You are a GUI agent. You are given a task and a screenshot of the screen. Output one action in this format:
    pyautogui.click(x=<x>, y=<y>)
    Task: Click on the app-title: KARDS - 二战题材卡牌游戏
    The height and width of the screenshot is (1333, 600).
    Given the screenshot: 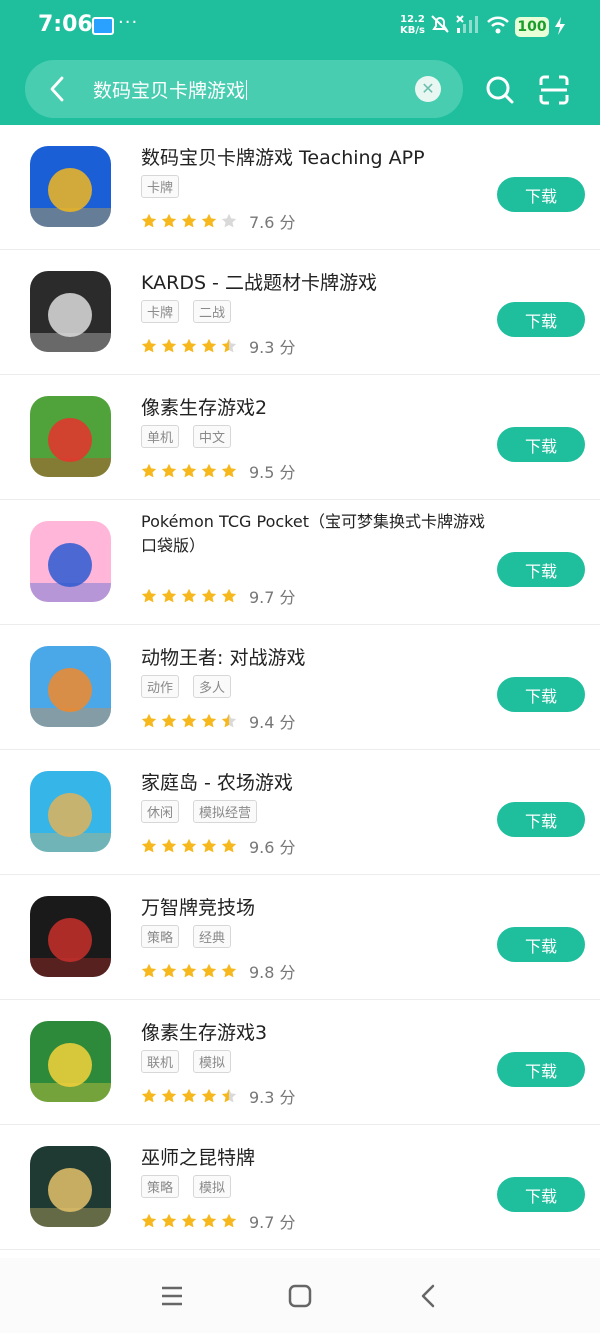 What is the action you would take?
    pyautogui.click(x=259, y=281)
    